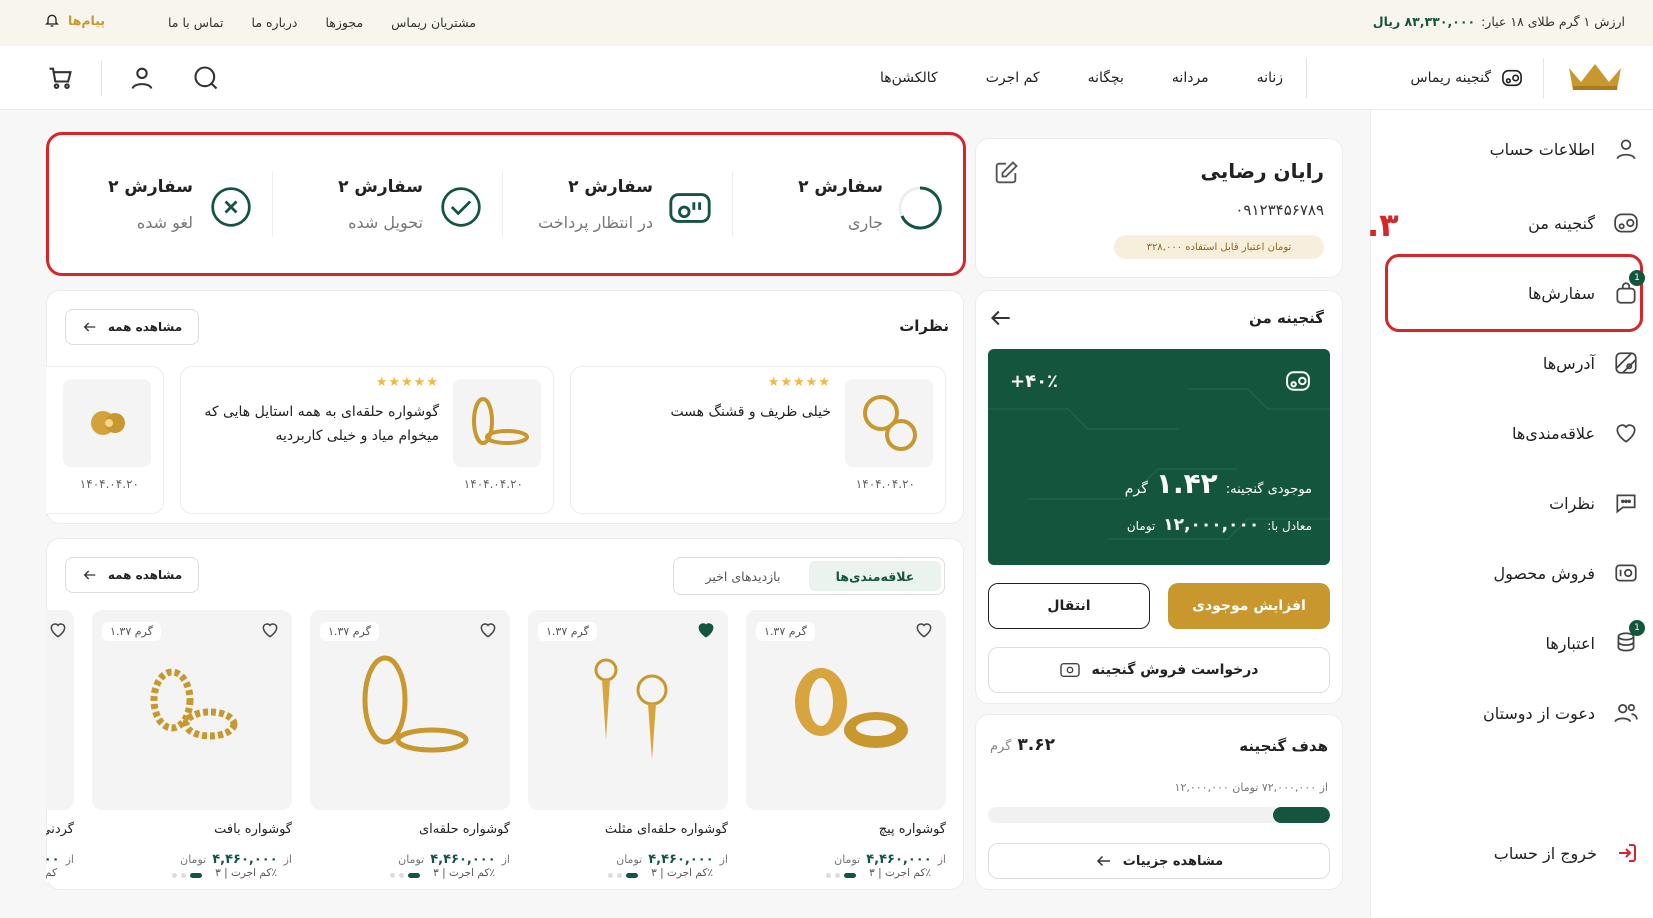 The image size is (1653, 918). What do you see at coordinates (1637, 628) in the screenshot?
I see `credits-badge: 1` at bounding box center [1637, 628].